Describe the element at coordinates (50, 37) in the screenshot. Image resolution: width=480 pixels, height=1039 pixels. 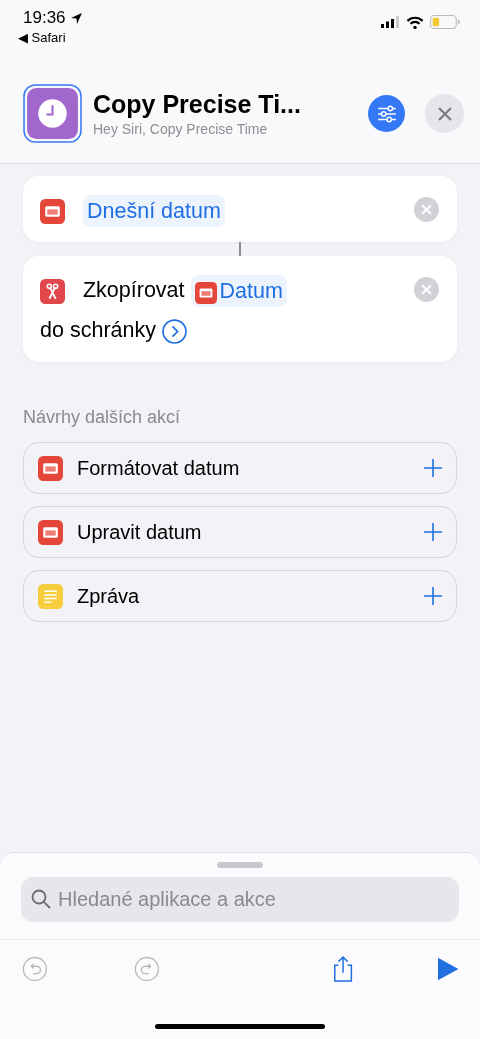
I see `back-to-app-link: ◀ Safari` at that location.